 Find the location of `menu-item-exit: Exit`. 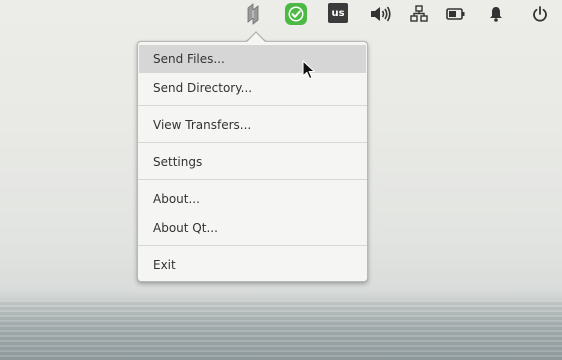

menu-item-exit: Exit is located at coordinates (252, 265).